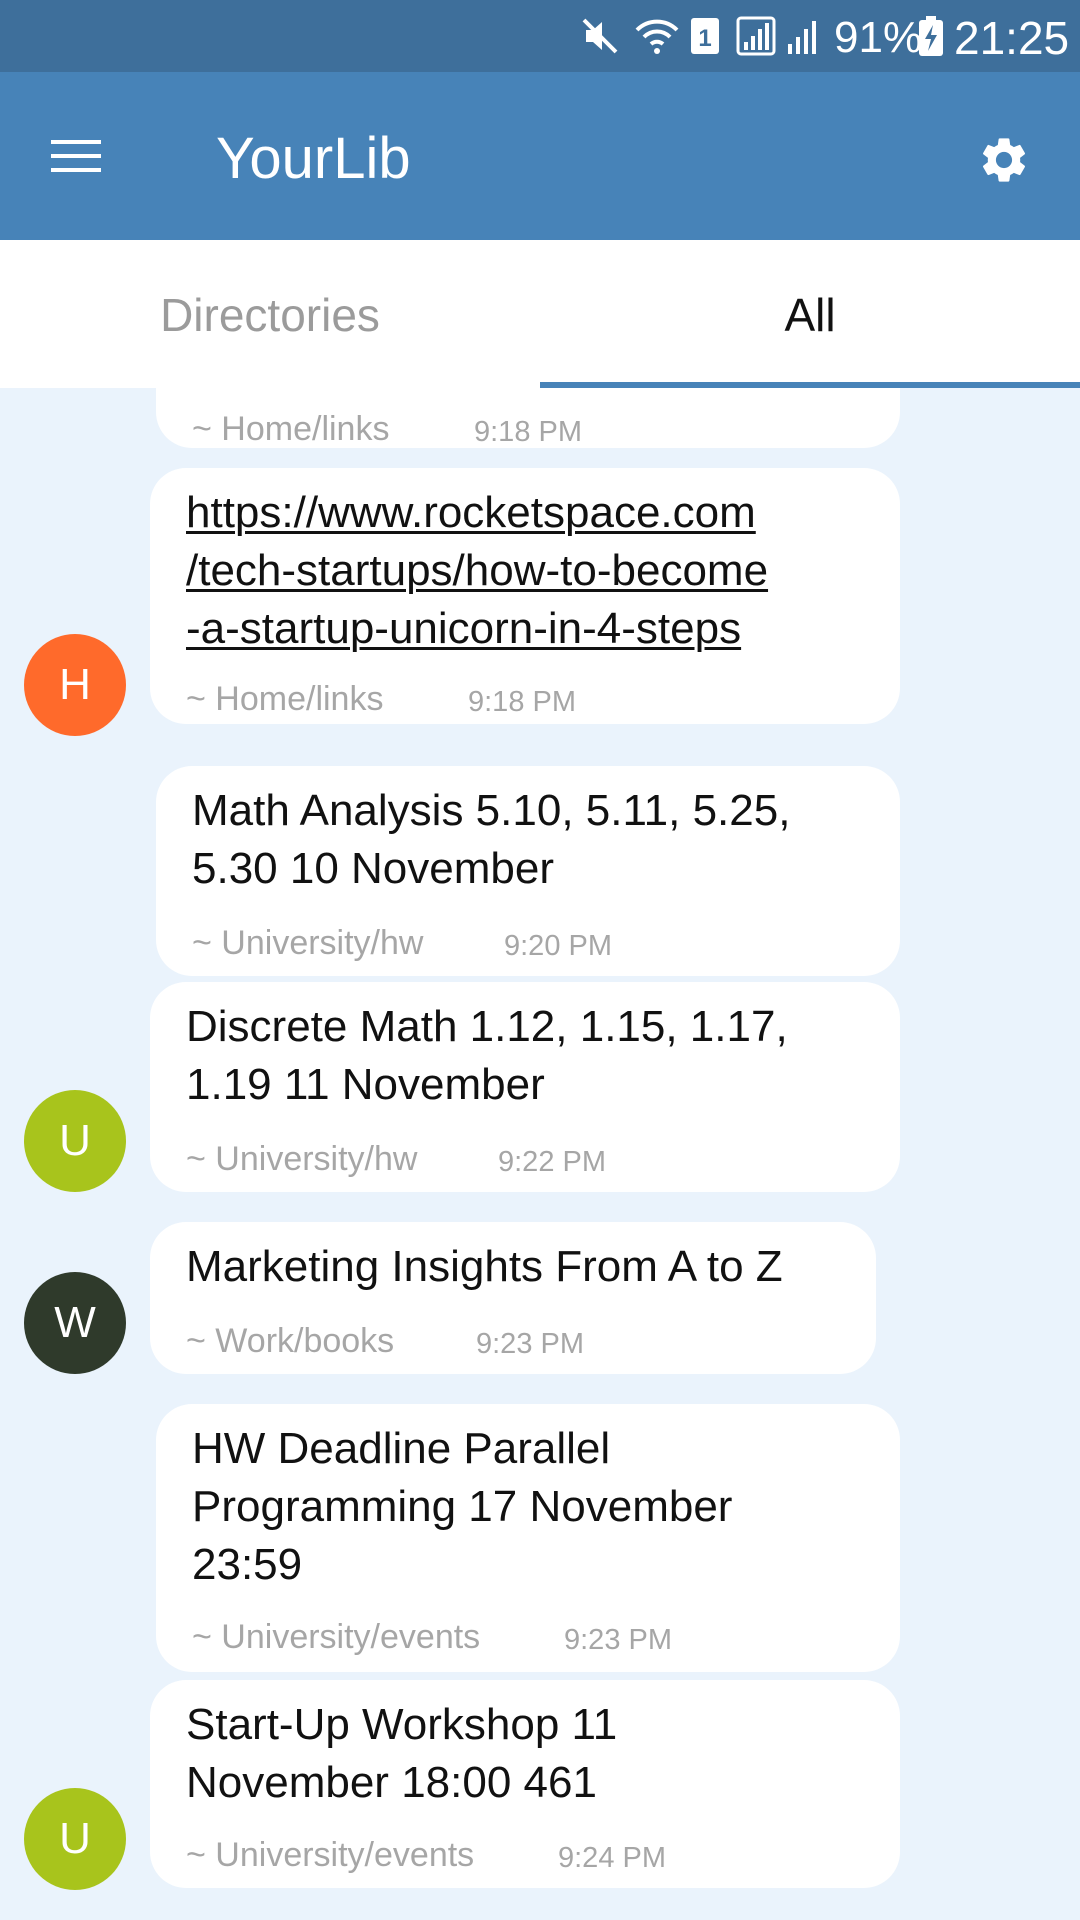  Describe the element at coordinates (270, 314) in the screenshot. I see `tab-directories: Directories` at that location.